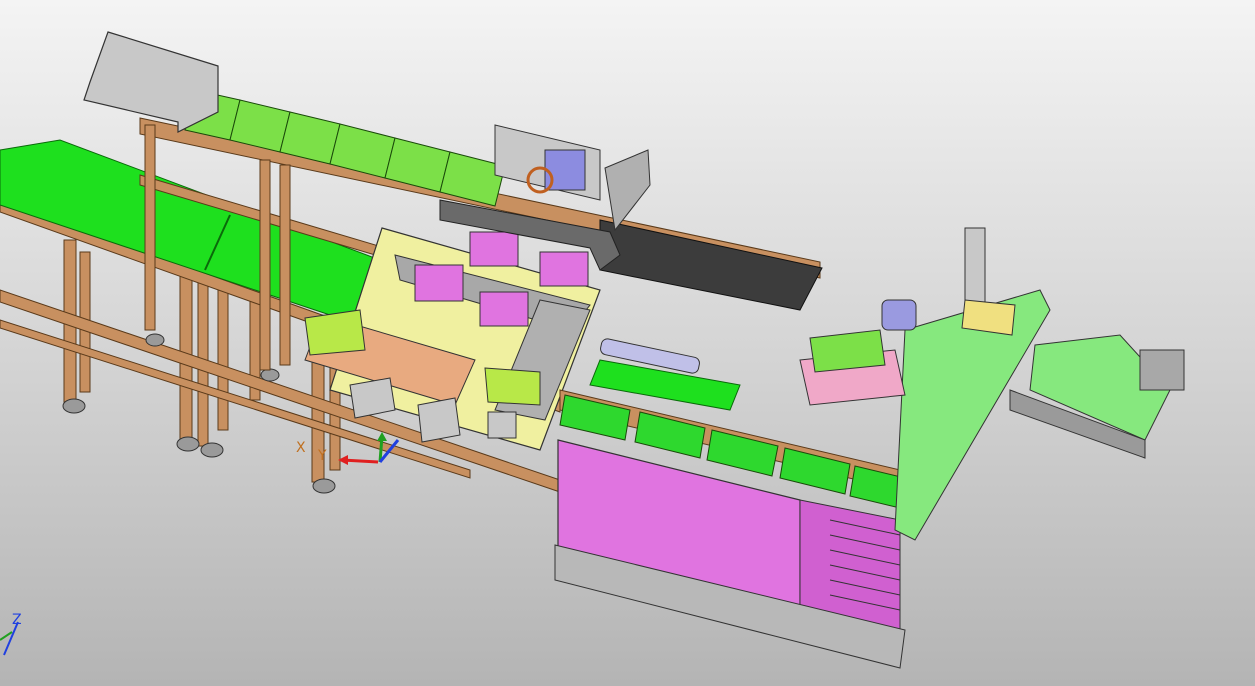 This screenshot has height=686, width=1255. What do you see at coordinates (512, 386) in the screenshot?
I see `green-fixture-right` at bounding box center [512, 386].